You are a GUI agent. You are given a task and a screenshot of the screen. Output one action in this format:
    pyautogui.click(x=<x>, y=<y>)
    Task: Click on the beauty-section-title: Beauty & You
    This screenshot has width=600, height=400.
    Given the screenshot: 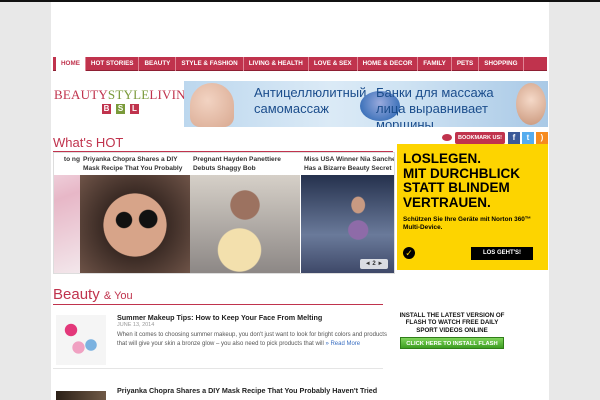 What is the action you would take?
    pyautogui.click(x=93, y=294)
    